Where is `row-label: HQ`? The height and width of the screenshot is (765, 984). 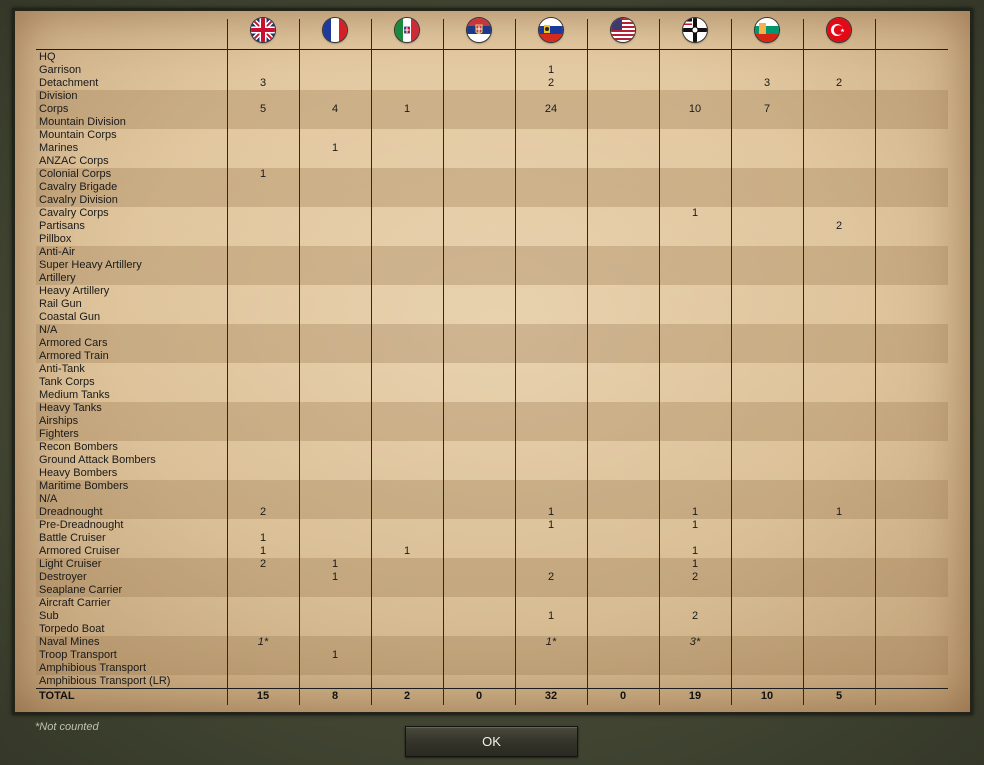
row-label: HQ is located at coordinates (47, 57).